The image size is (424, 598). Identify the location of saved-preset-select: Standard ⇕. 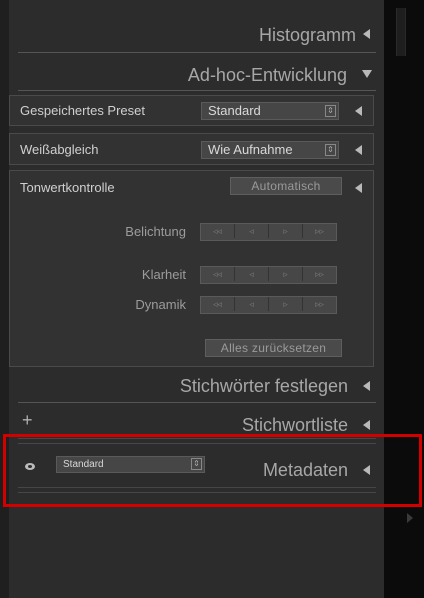
(270, 111).